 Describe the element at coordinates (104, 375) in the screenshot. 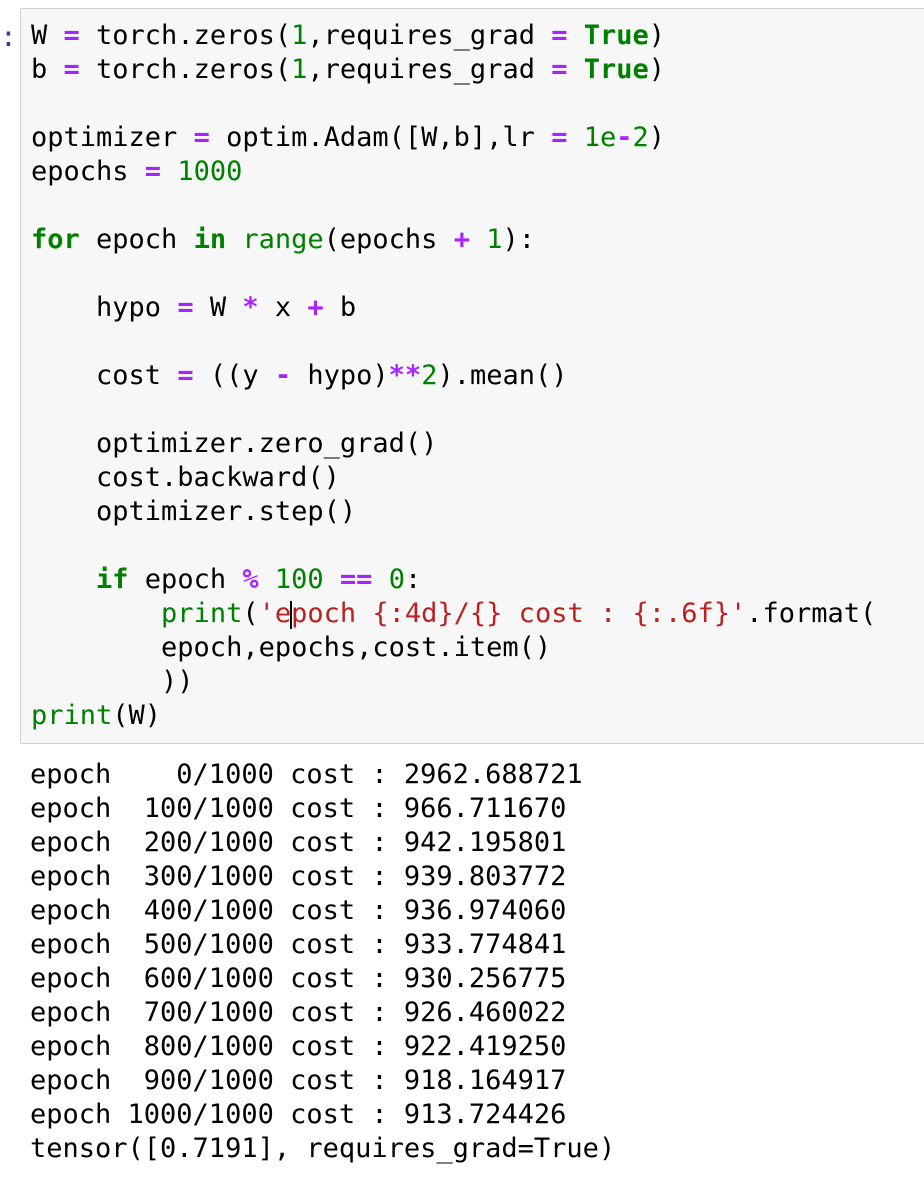

I see `code-token: cost` at that location.